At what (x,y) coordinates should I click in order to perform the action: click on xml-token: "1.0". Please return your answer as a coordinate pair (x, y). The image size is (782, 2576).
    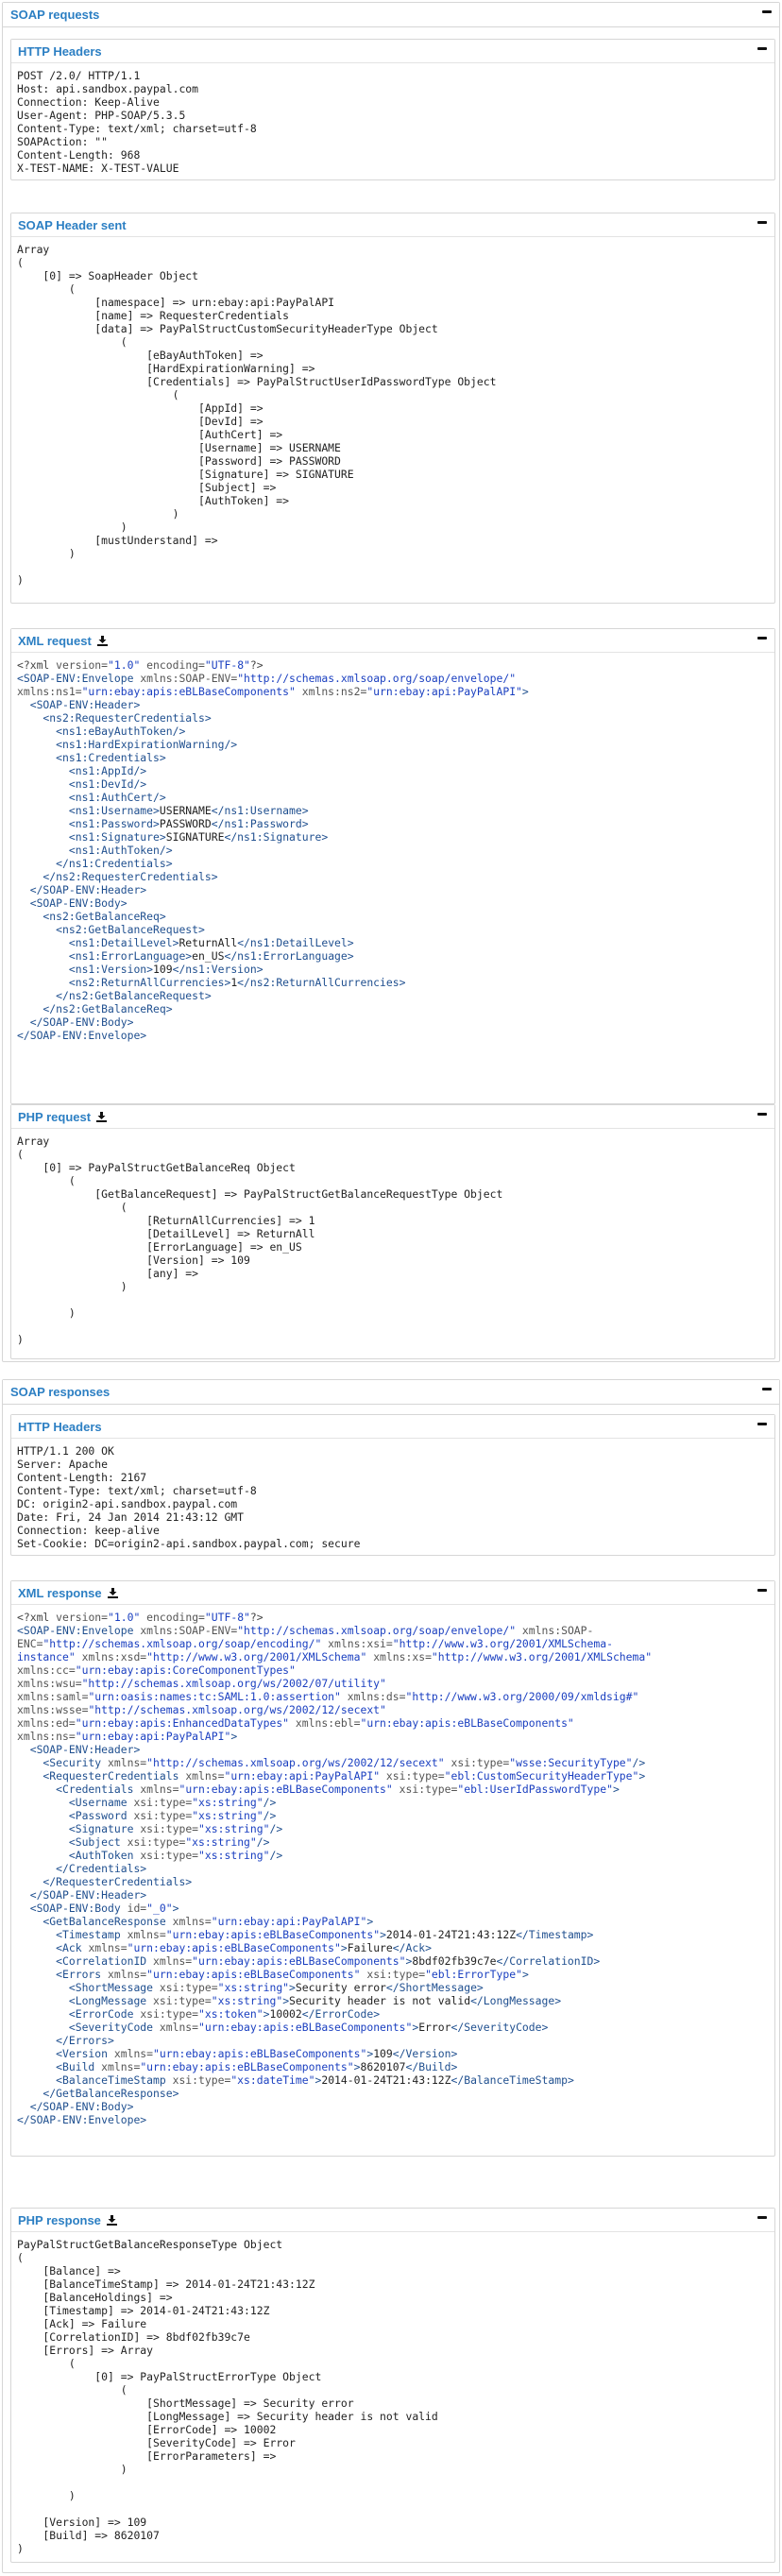
    Looking at the image, I should click on (124, 665).